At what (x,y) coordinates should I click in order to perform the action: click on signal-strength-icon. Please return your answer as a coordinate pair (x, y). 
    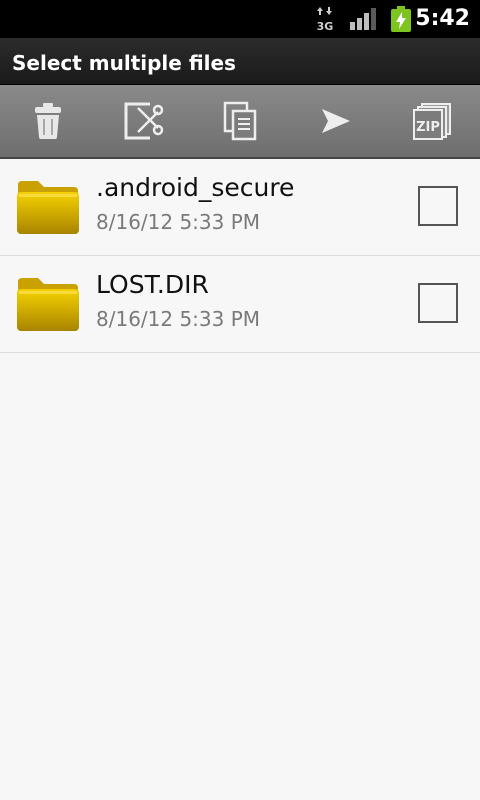
    Looking at the image, I should click on (363, 19).